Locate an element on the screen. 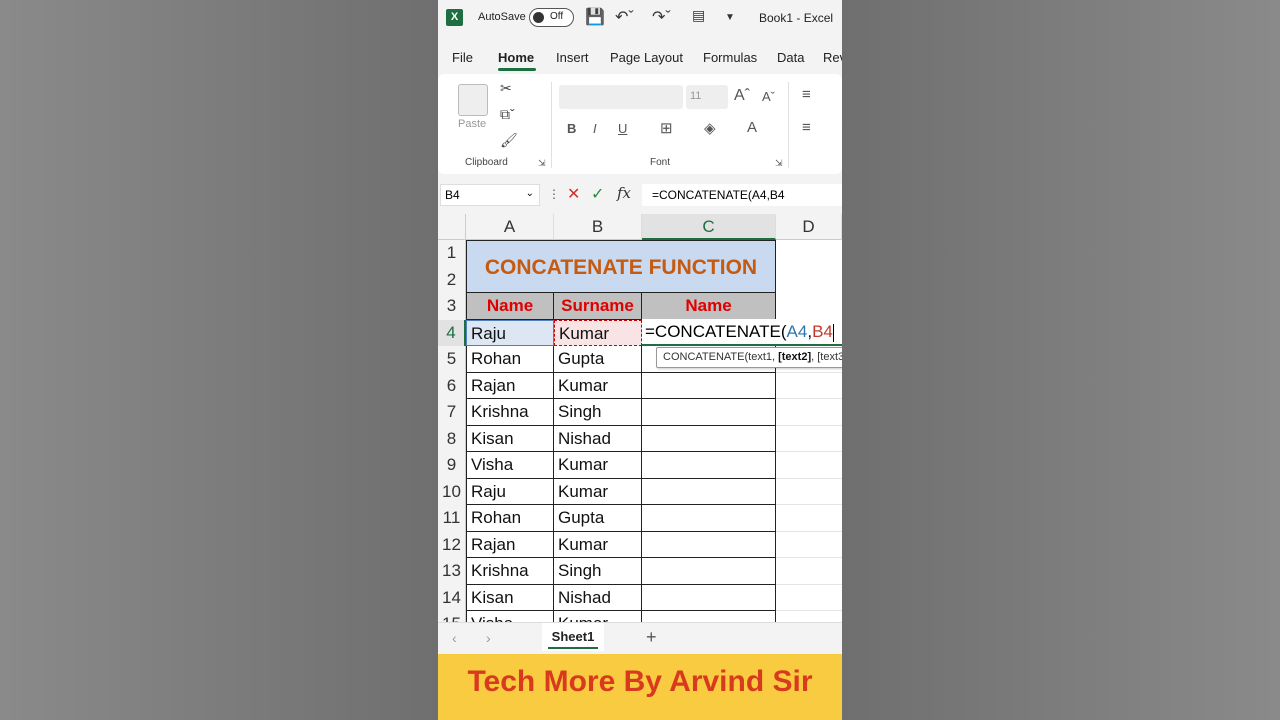 The width and height of the screenshot is (1280, 720). column-header-a: A is located at coordinates (510, 227).